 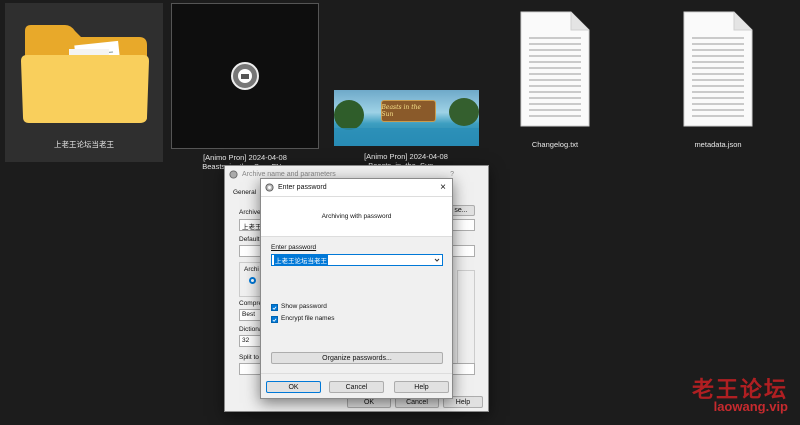 I want to click on thumbnail-title: Beasts in the Sun, so click(x=401, y=111).